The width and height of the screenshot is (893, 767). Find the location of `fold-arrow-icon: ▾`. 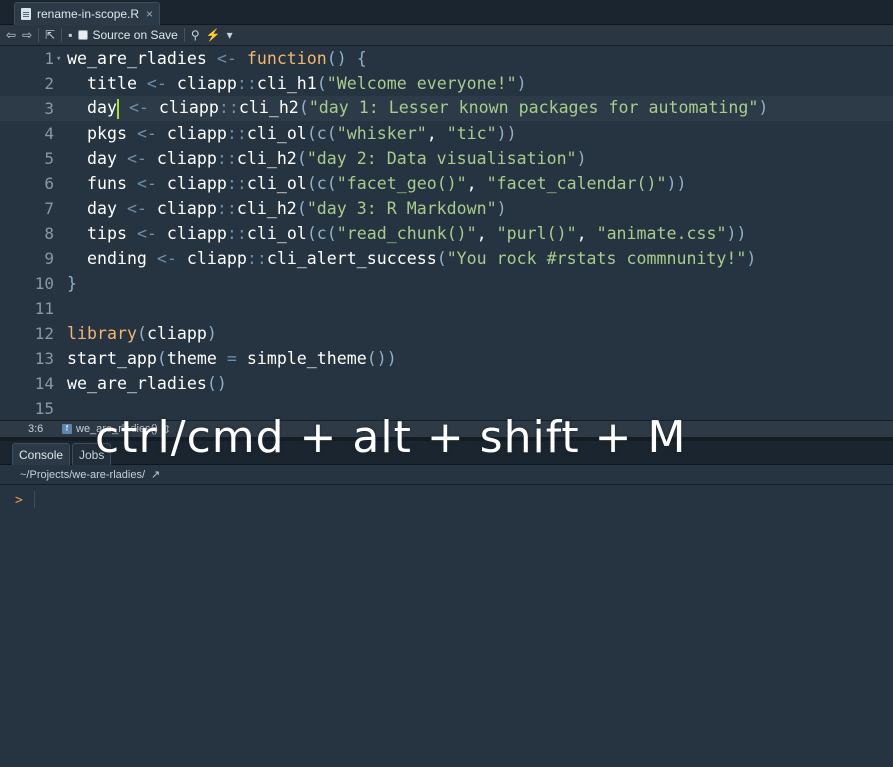

fold-arrow-icon: ▾ is located at coordinates (60, 59).